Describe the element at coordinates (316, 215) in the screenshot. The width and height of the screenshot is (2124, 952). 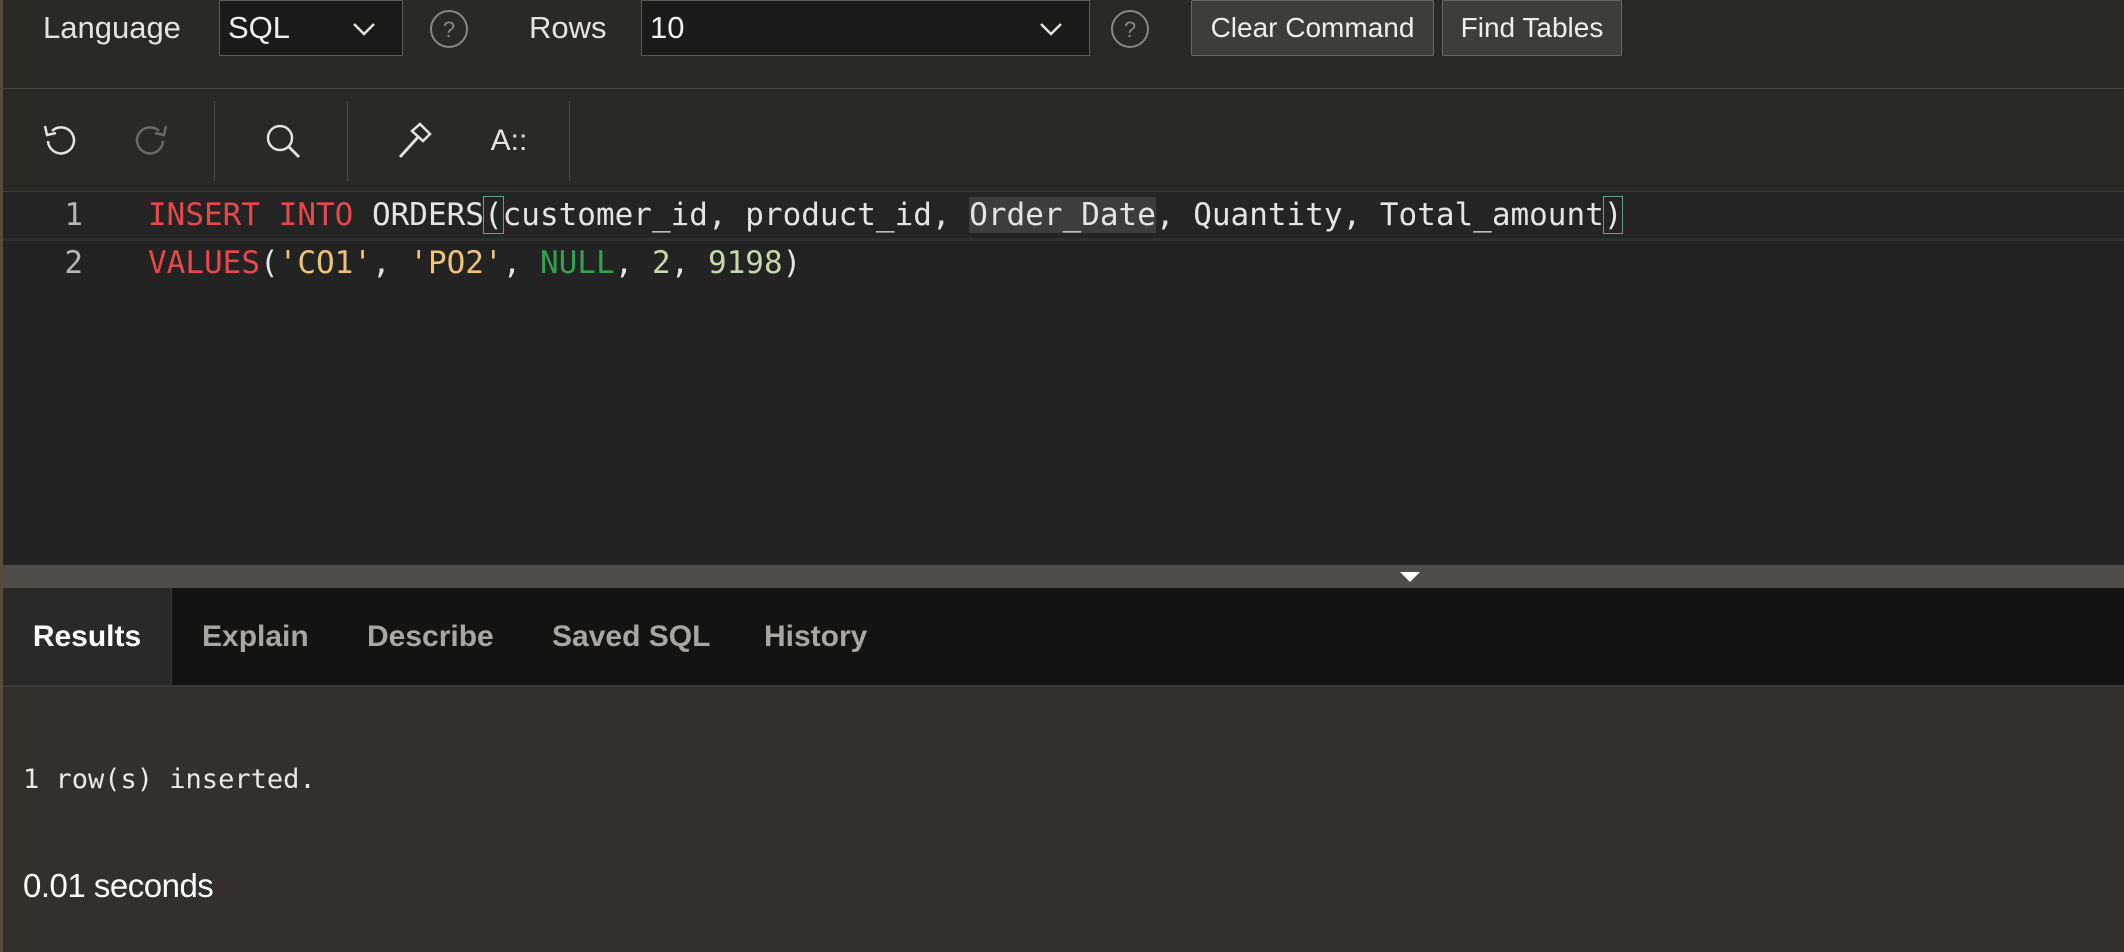
I see `keyword-token: INTO` at that location.